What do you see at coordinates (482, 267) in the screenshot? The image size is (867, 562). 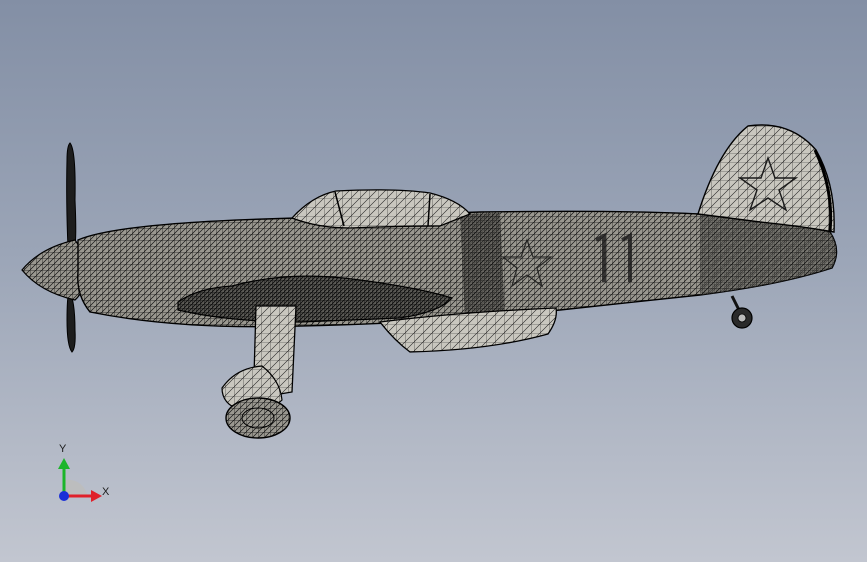 I see `fuselage-band` at bounding box center [482, 267].